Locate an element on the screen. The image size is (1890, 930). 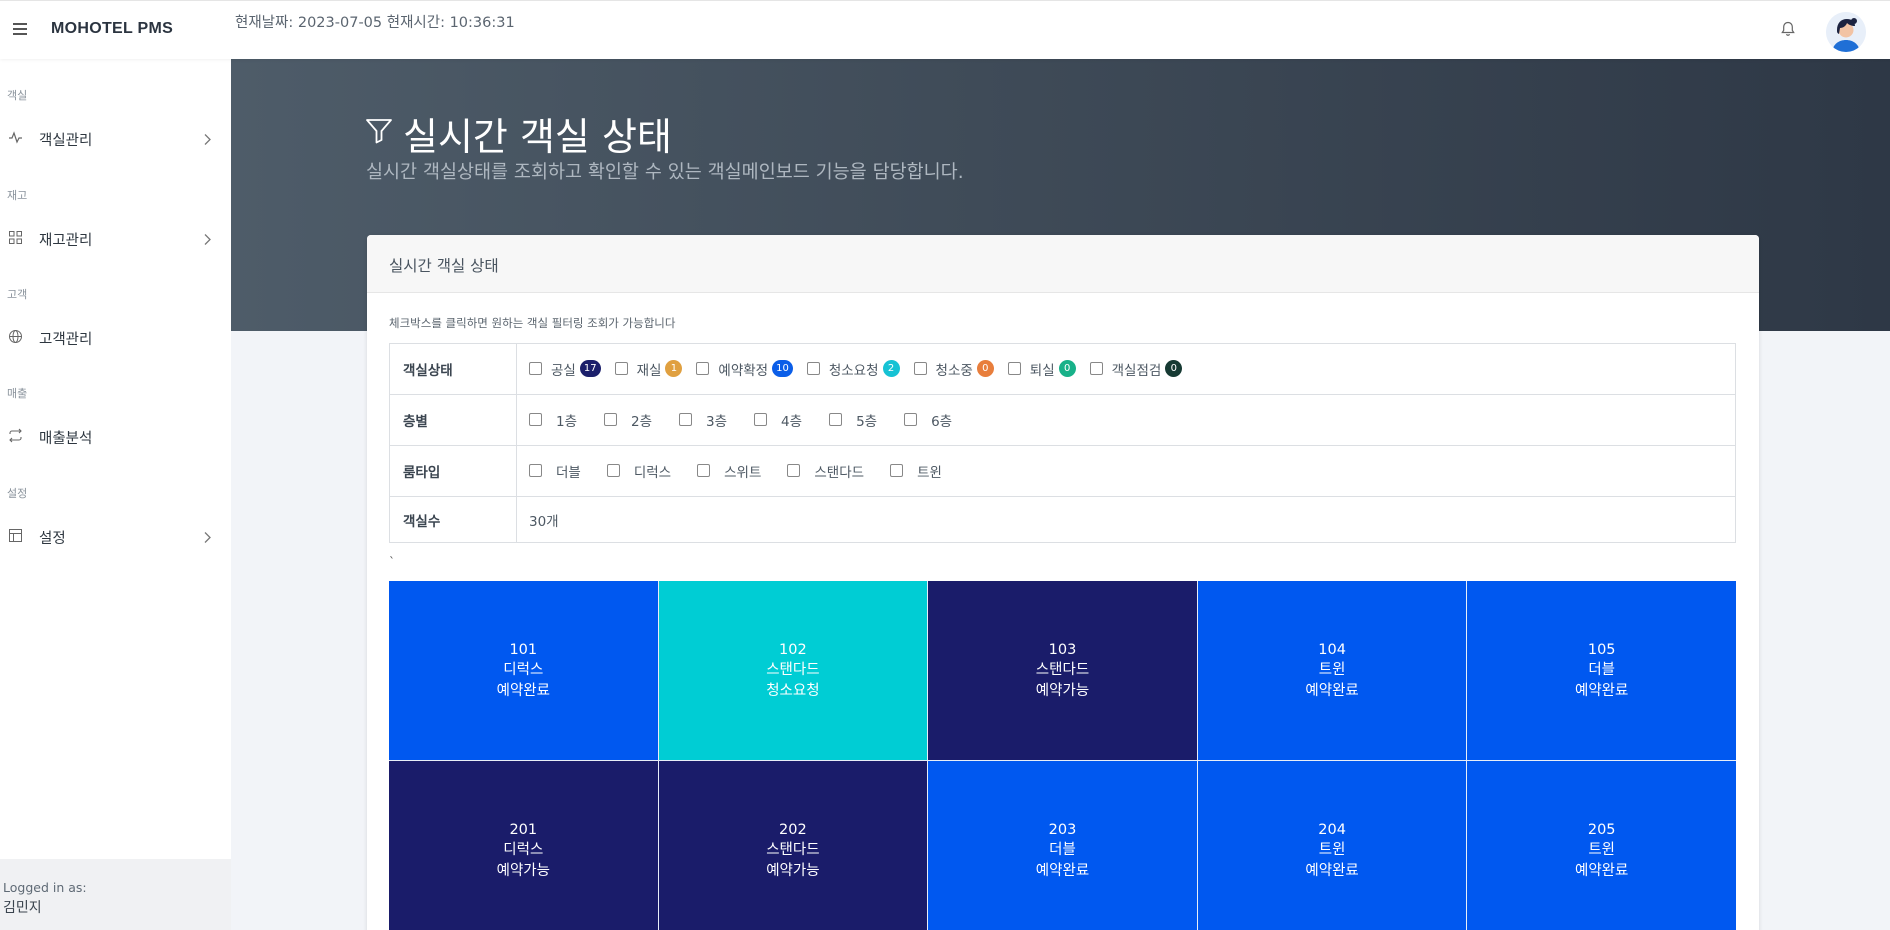
status-filter-option: 청소중 0 is located at coordinates (953, 369).